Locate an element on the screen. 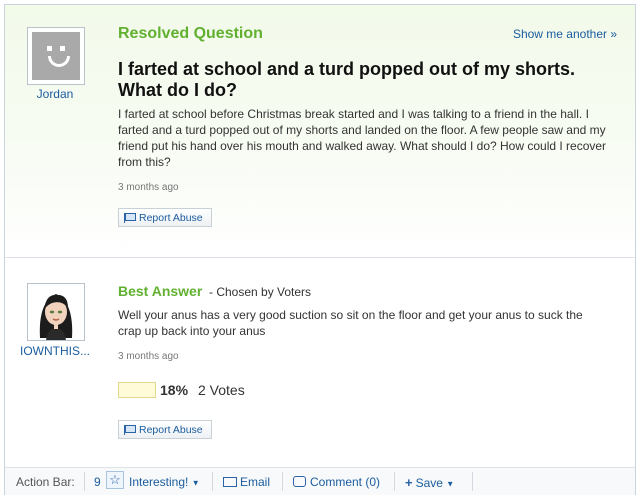  resolved-question-heading: Resolved Question is located at coordinates (190, 33).